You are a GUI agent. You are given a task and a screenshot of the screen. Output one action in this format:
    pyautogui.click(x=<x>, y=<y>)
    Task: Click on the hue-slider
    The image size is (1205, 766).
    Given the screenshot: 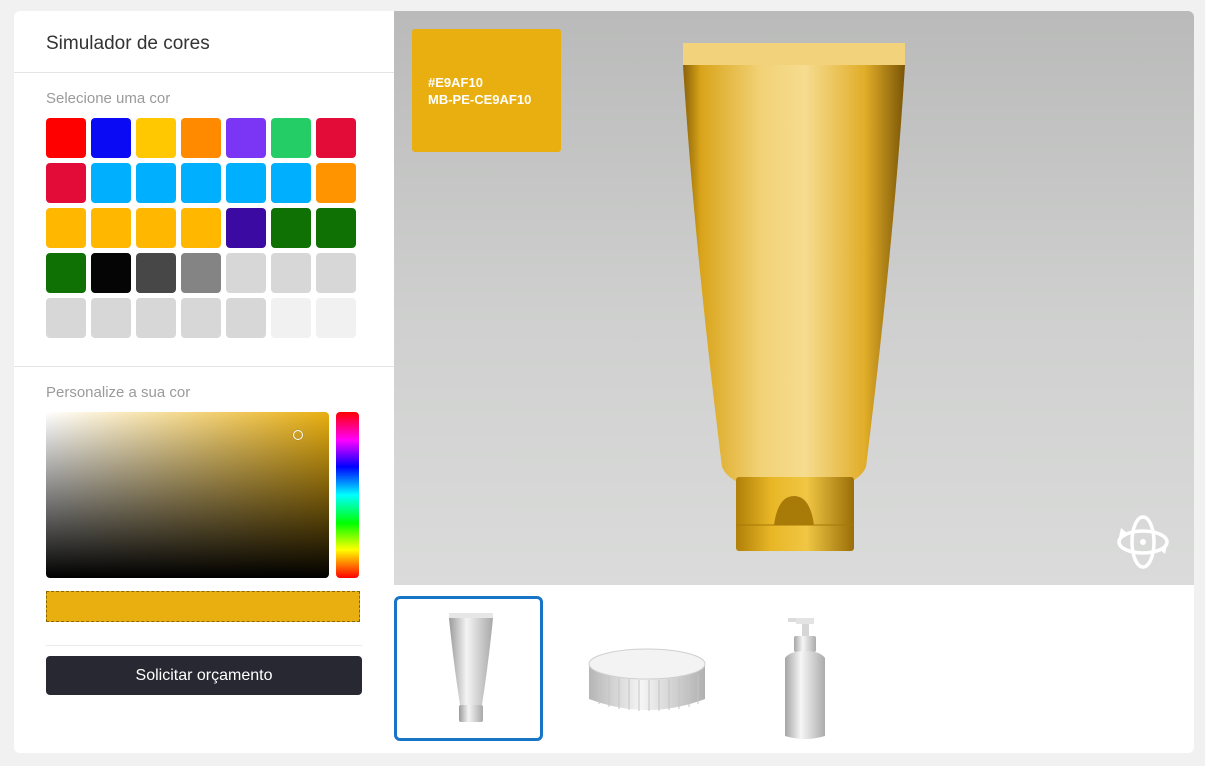 What is the action you would take?
    pyautogui.click(x=347, y=495)
    